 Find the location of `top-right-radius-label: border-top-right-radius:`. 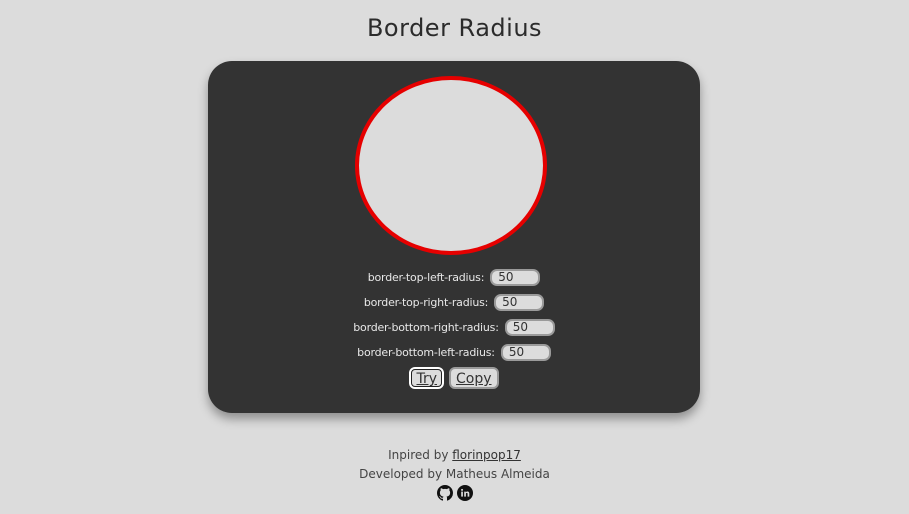

top-right-radius-label: border-top-right-radius: is located at coordinates (426, 302).